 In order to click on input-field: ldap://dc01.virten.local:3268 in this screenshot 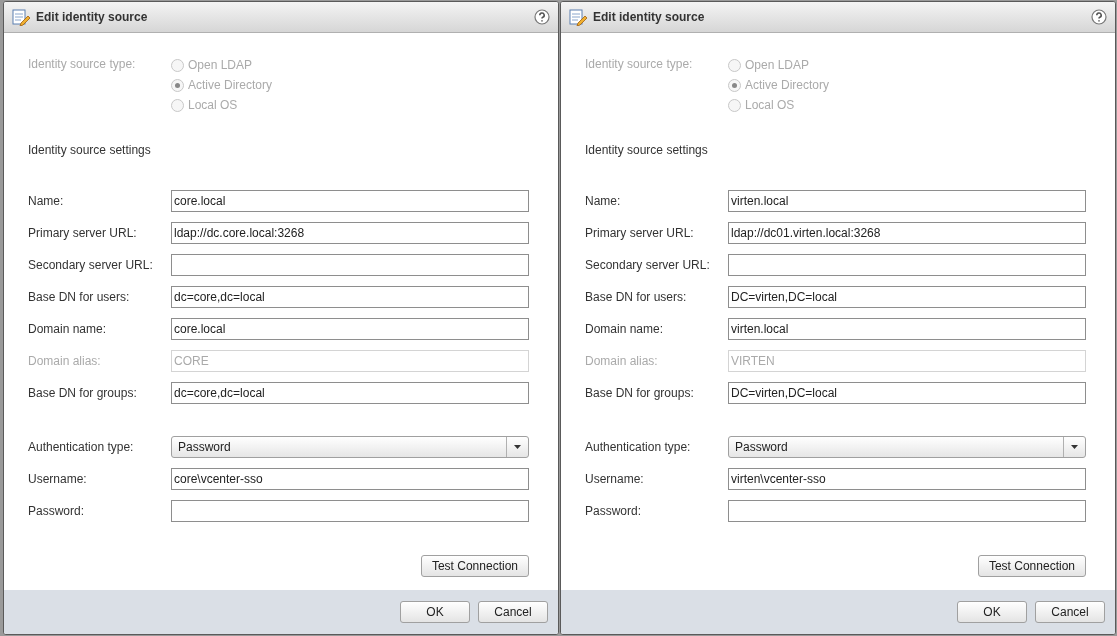, I will do `click(907, 233)`.